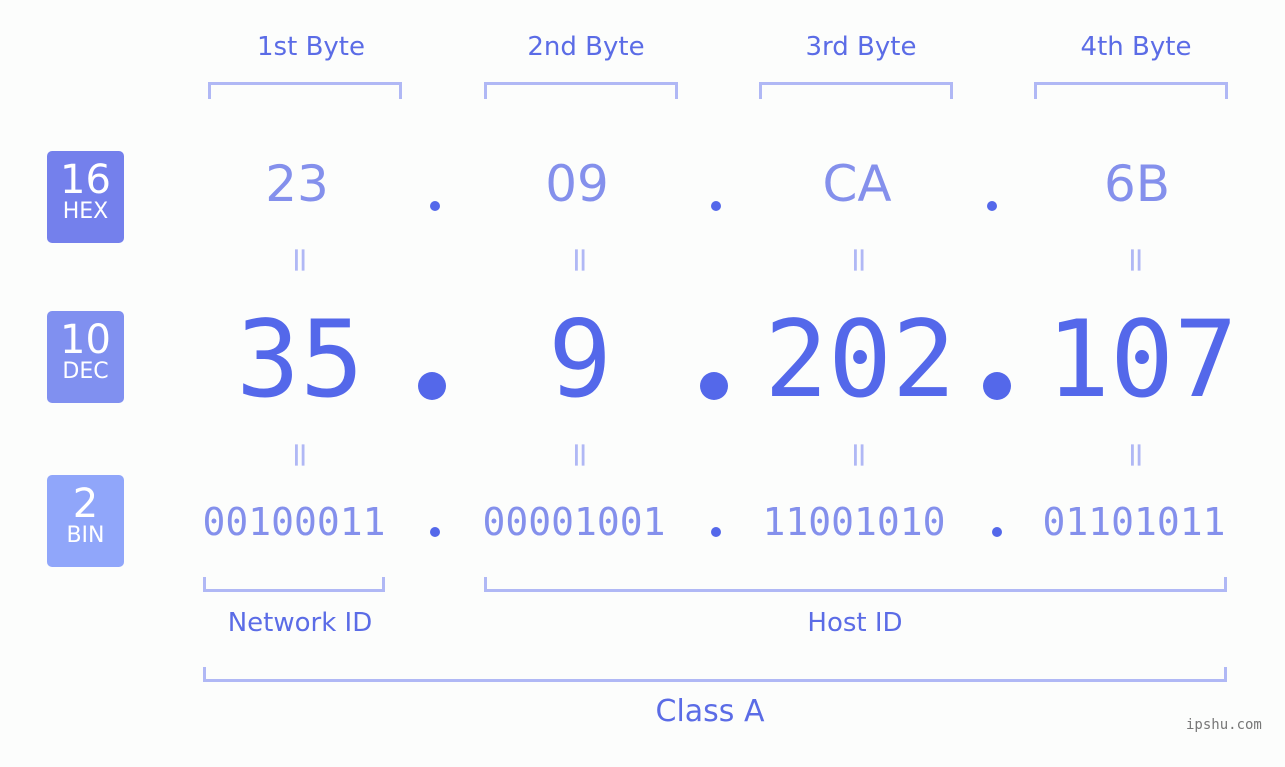 The image size is (1285, 767). Describe the element at coordinates (297, 184) in the screenshot. I see `hex-value-1: 23` at that location.